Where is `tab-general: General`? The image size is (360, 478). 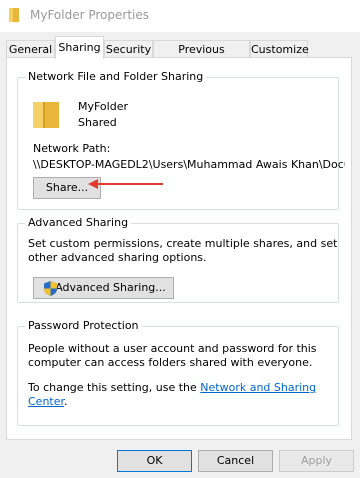
tab-general: General is located at coordinates (30, 49).